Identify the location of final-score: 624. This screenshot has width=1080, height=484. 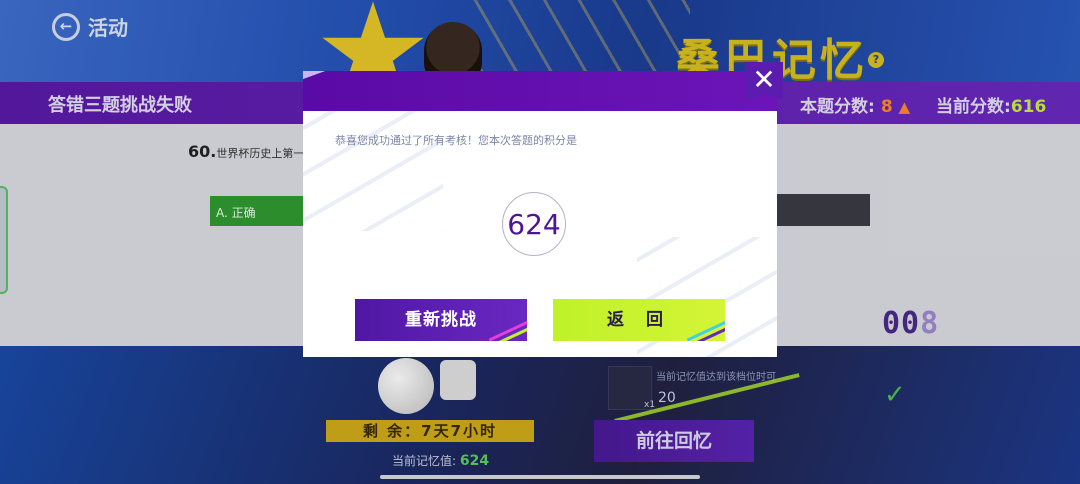
(534, 224).